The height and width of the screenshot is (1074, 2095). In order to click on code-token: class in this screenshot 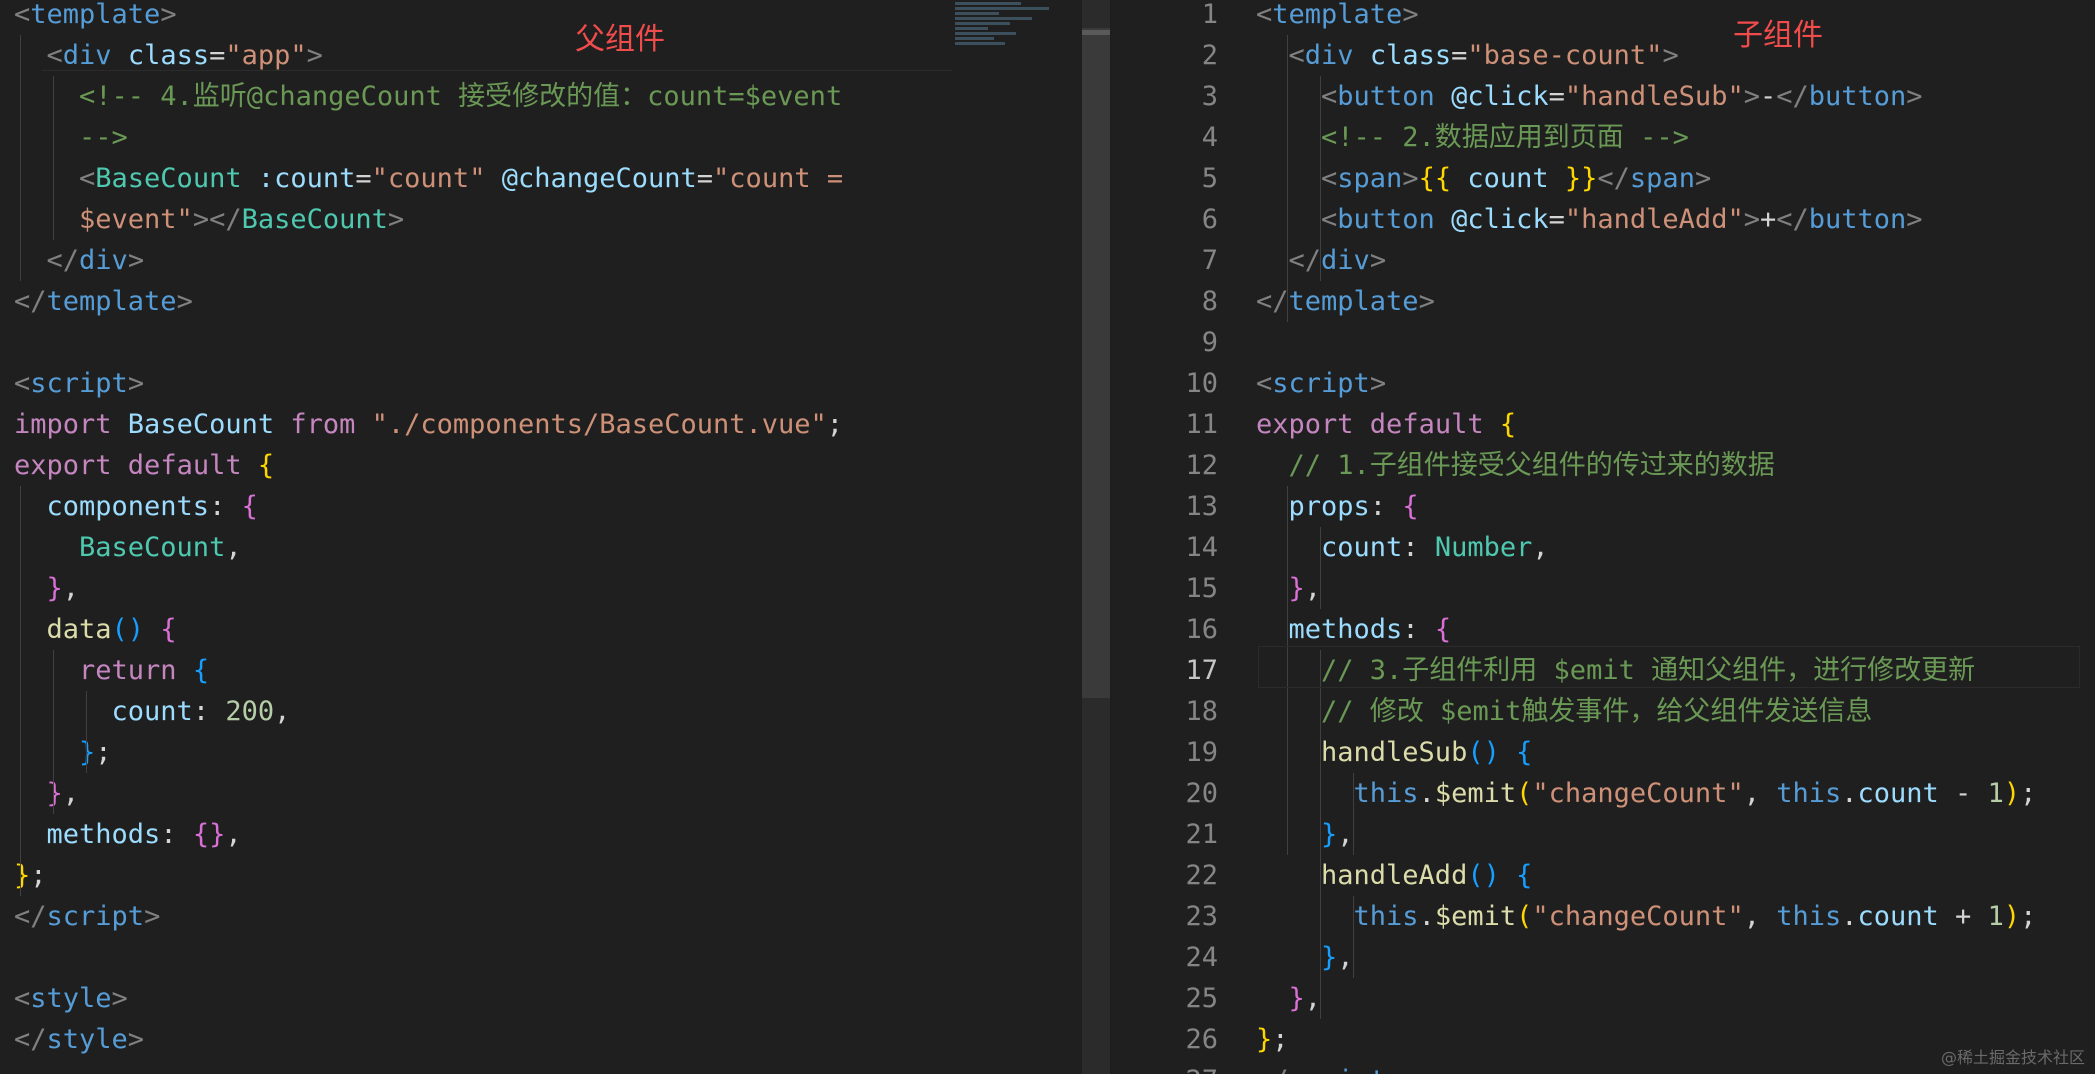, I will do `click(160, 55)`.